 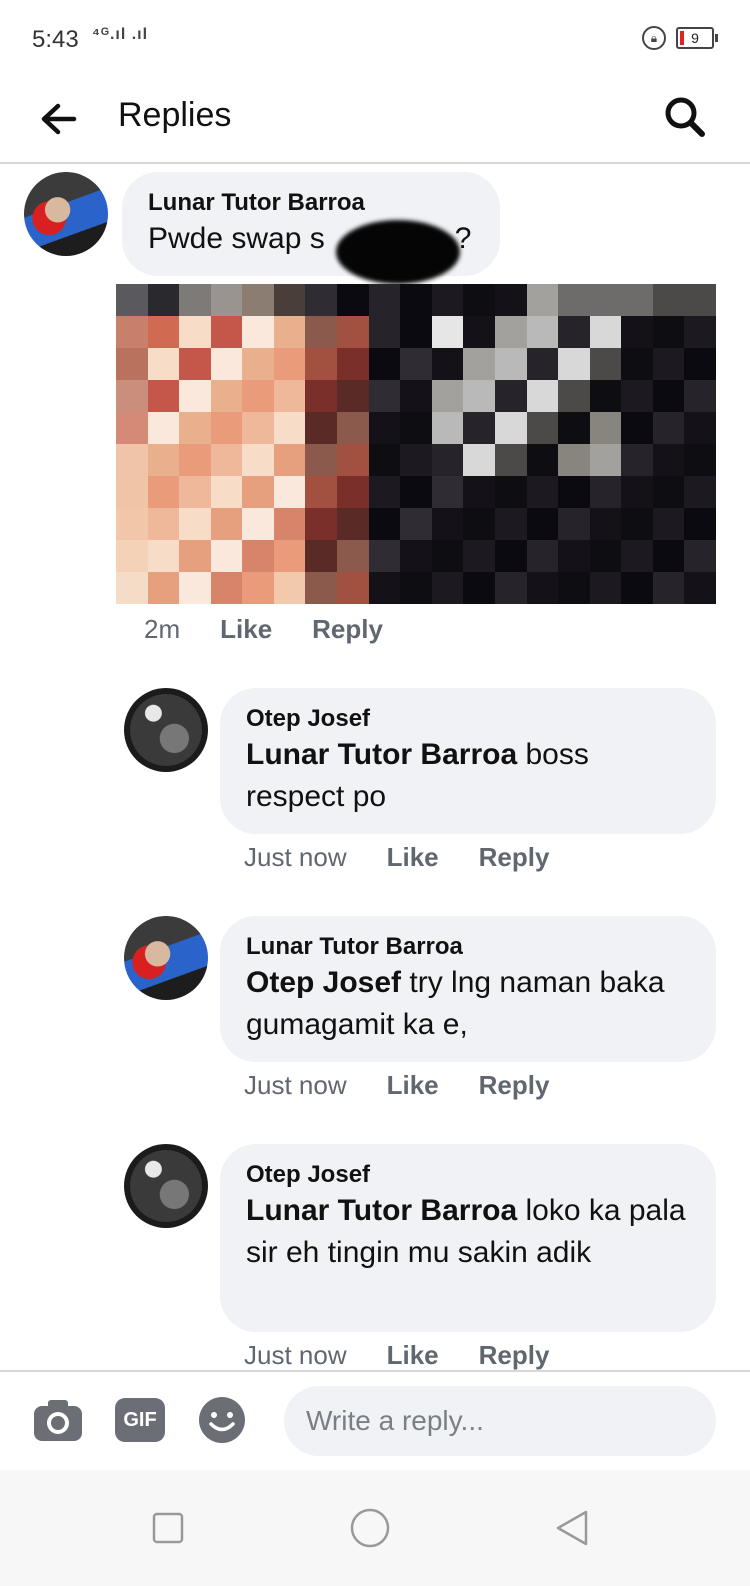 What do you see at coordinates (175, 115) in the screenshot?
I see `page-title: Replies` at bounding box center [175, 115].